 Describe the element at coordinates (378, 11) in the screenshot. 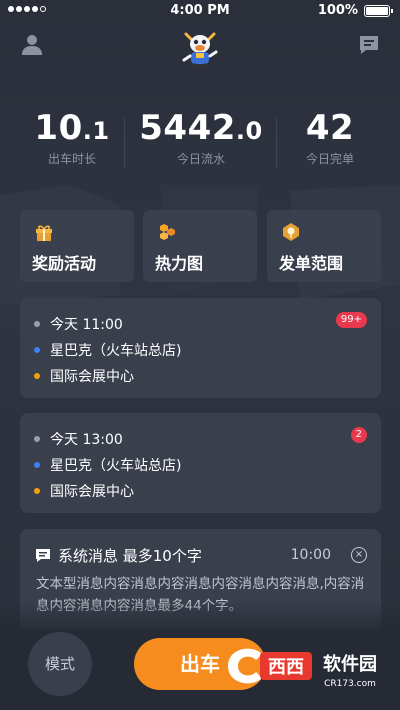

I see `battery-icon` at that location.